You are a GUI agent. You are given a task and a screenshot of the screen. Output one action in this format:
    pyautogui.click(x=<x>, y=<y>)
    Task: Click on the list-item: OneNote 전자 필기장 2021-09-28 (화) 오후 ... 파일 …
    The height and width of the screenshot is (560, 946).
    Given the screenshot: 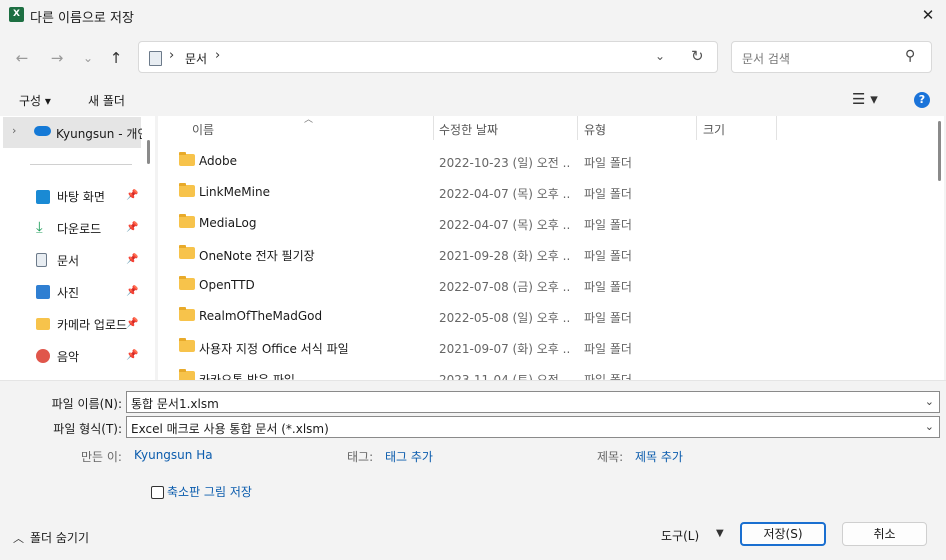 What is the action you would take?
    pyautogui.click(x=551, y=253)
    